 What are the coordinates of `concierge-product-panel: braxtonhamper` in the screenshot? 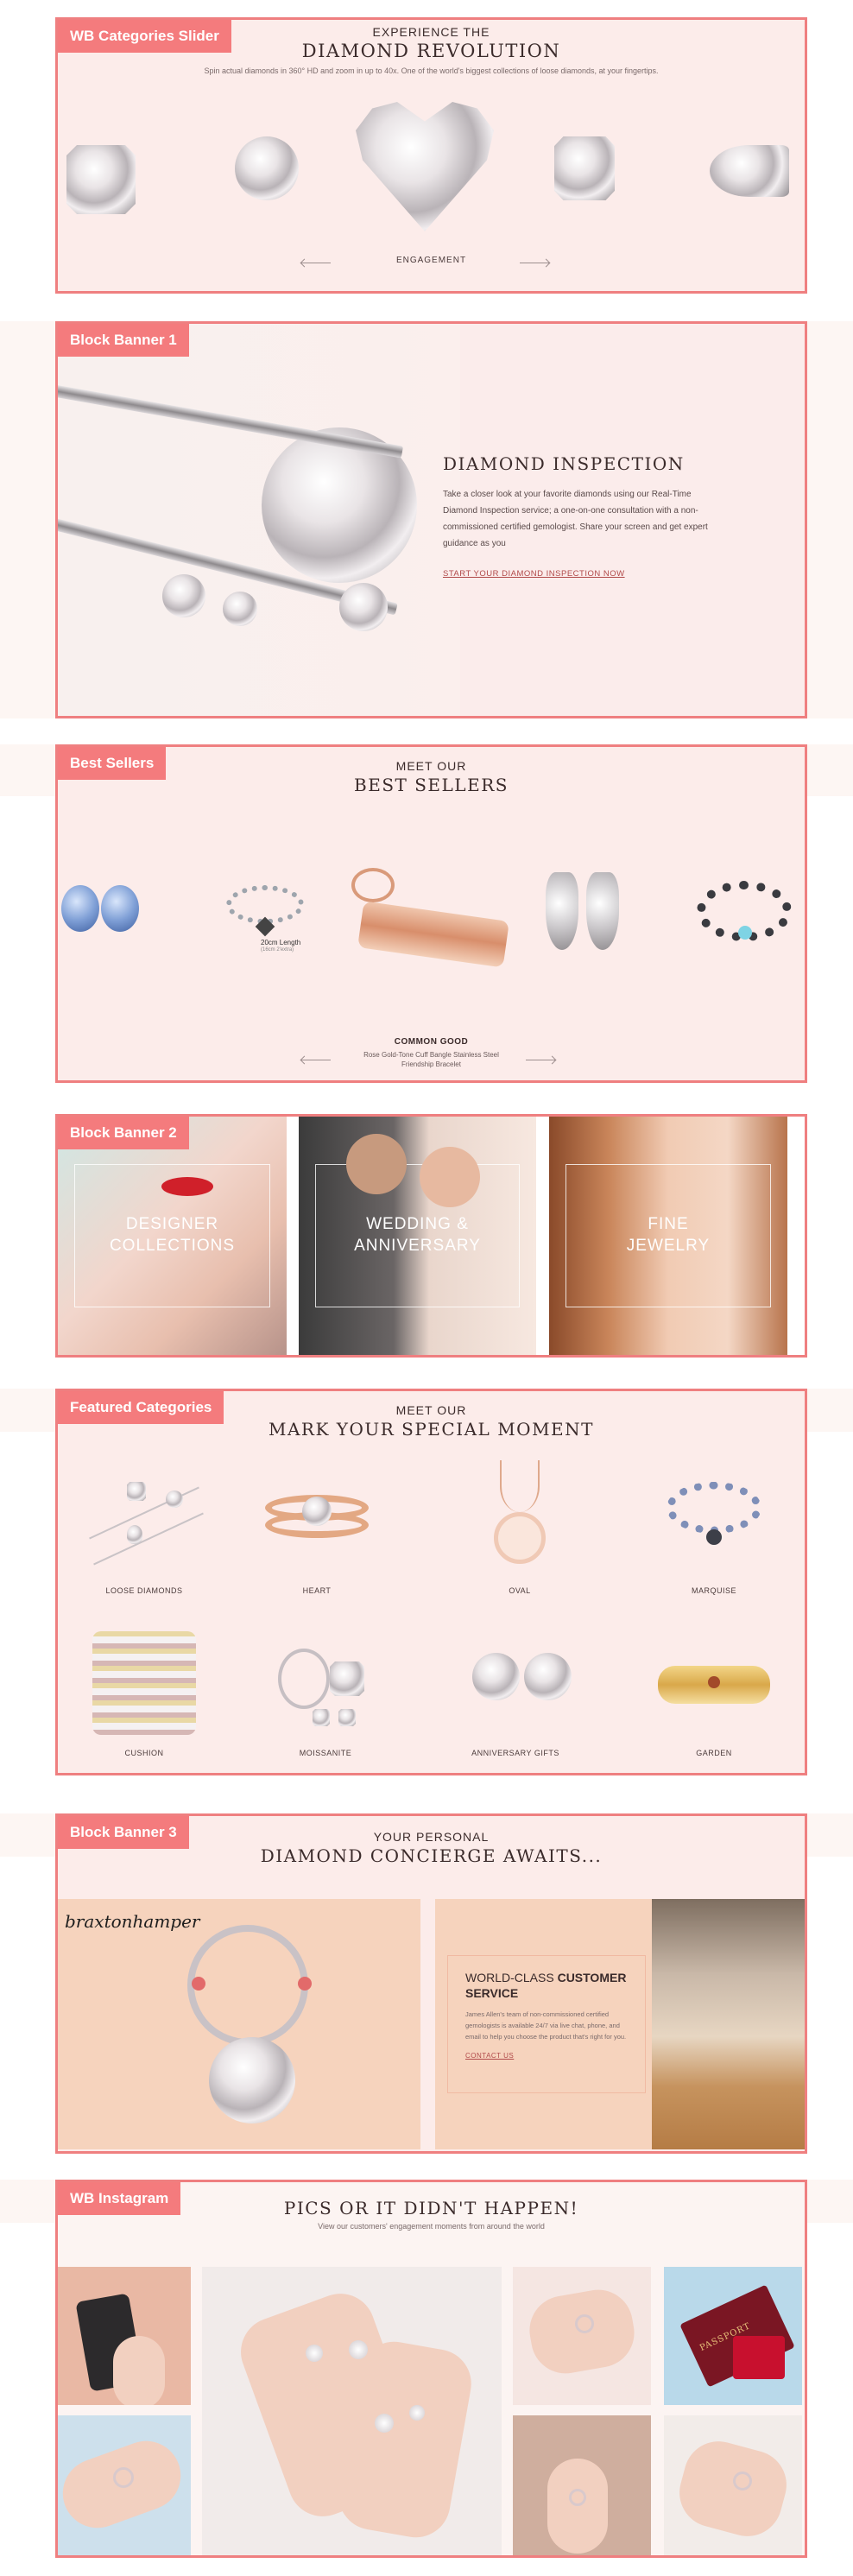 It's located at (239, 2024).